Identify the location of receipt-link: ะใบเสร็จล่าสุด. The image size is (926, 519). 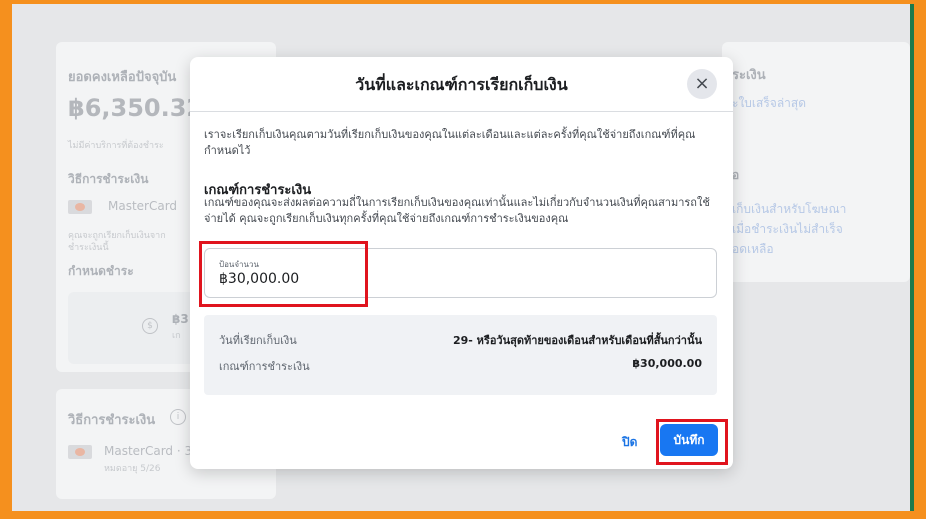
(769, 103).